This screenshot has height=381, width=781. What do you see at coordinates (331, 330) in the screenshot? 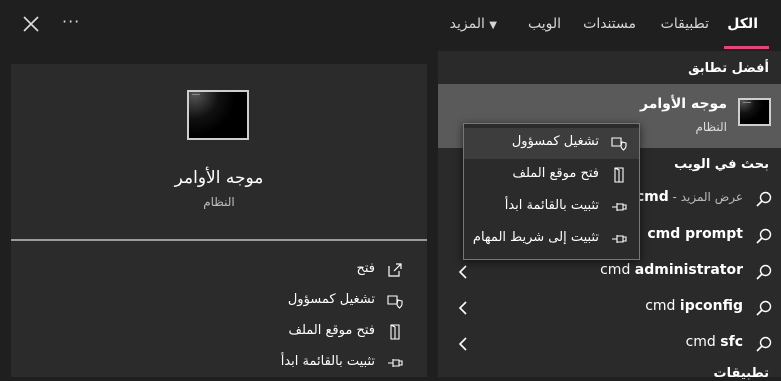
I see `action-label: فتح موقع الملف` at bounding box center [331, 330].